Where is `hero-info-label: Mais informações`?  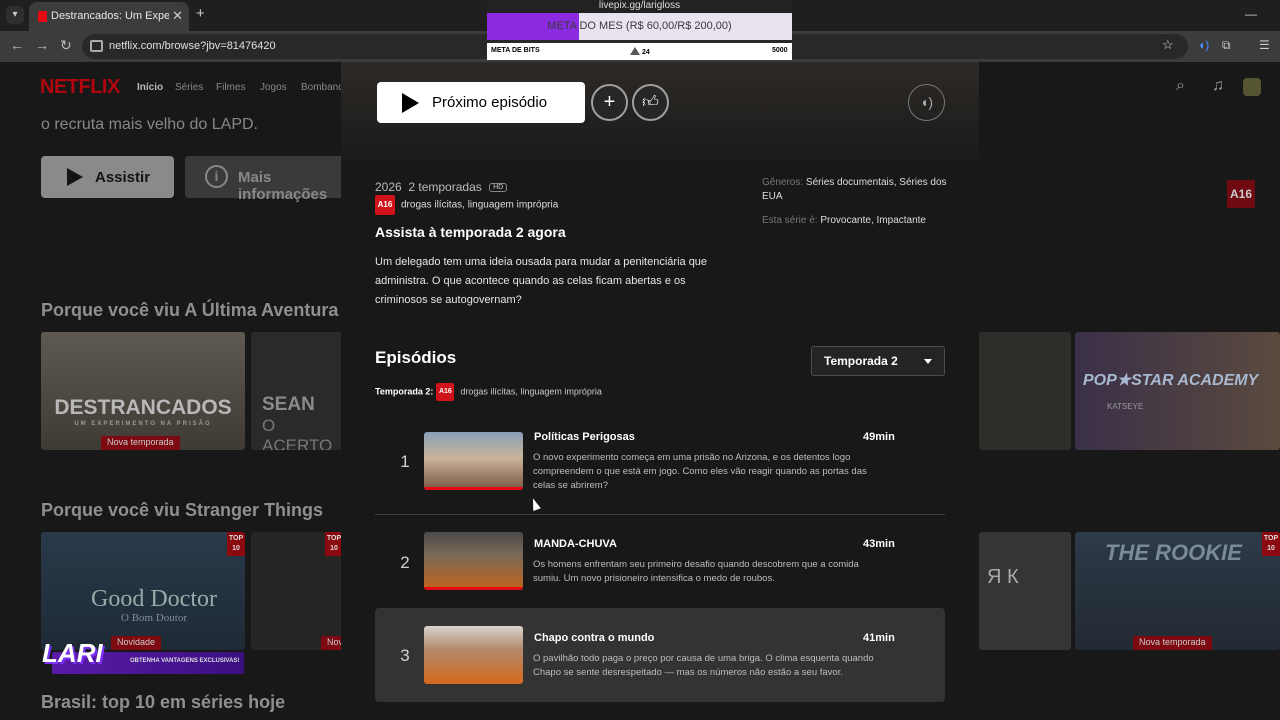
hero-info-label: Mais informações is located at coordinates (283, 186).